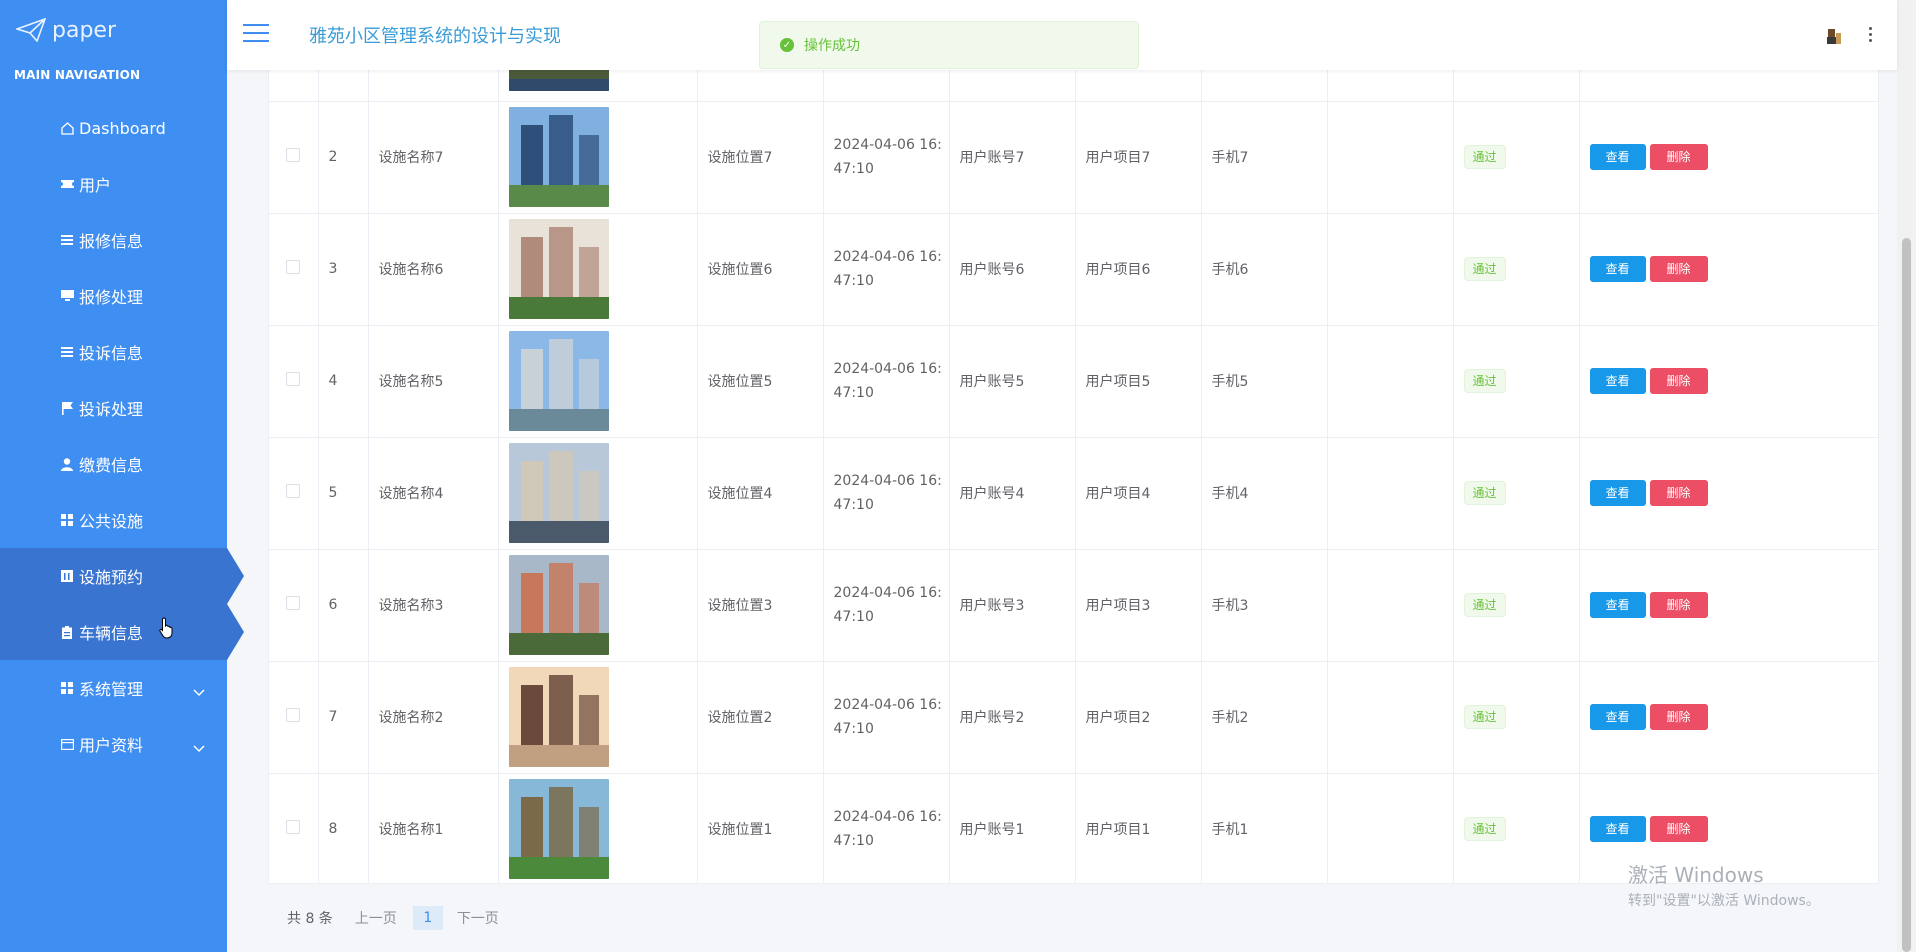 The width and height of the screenshot is (1916, 952). Describe the element at coordinates (31, 30) in the screenshot. I see `paper-plane-icon` at that location.